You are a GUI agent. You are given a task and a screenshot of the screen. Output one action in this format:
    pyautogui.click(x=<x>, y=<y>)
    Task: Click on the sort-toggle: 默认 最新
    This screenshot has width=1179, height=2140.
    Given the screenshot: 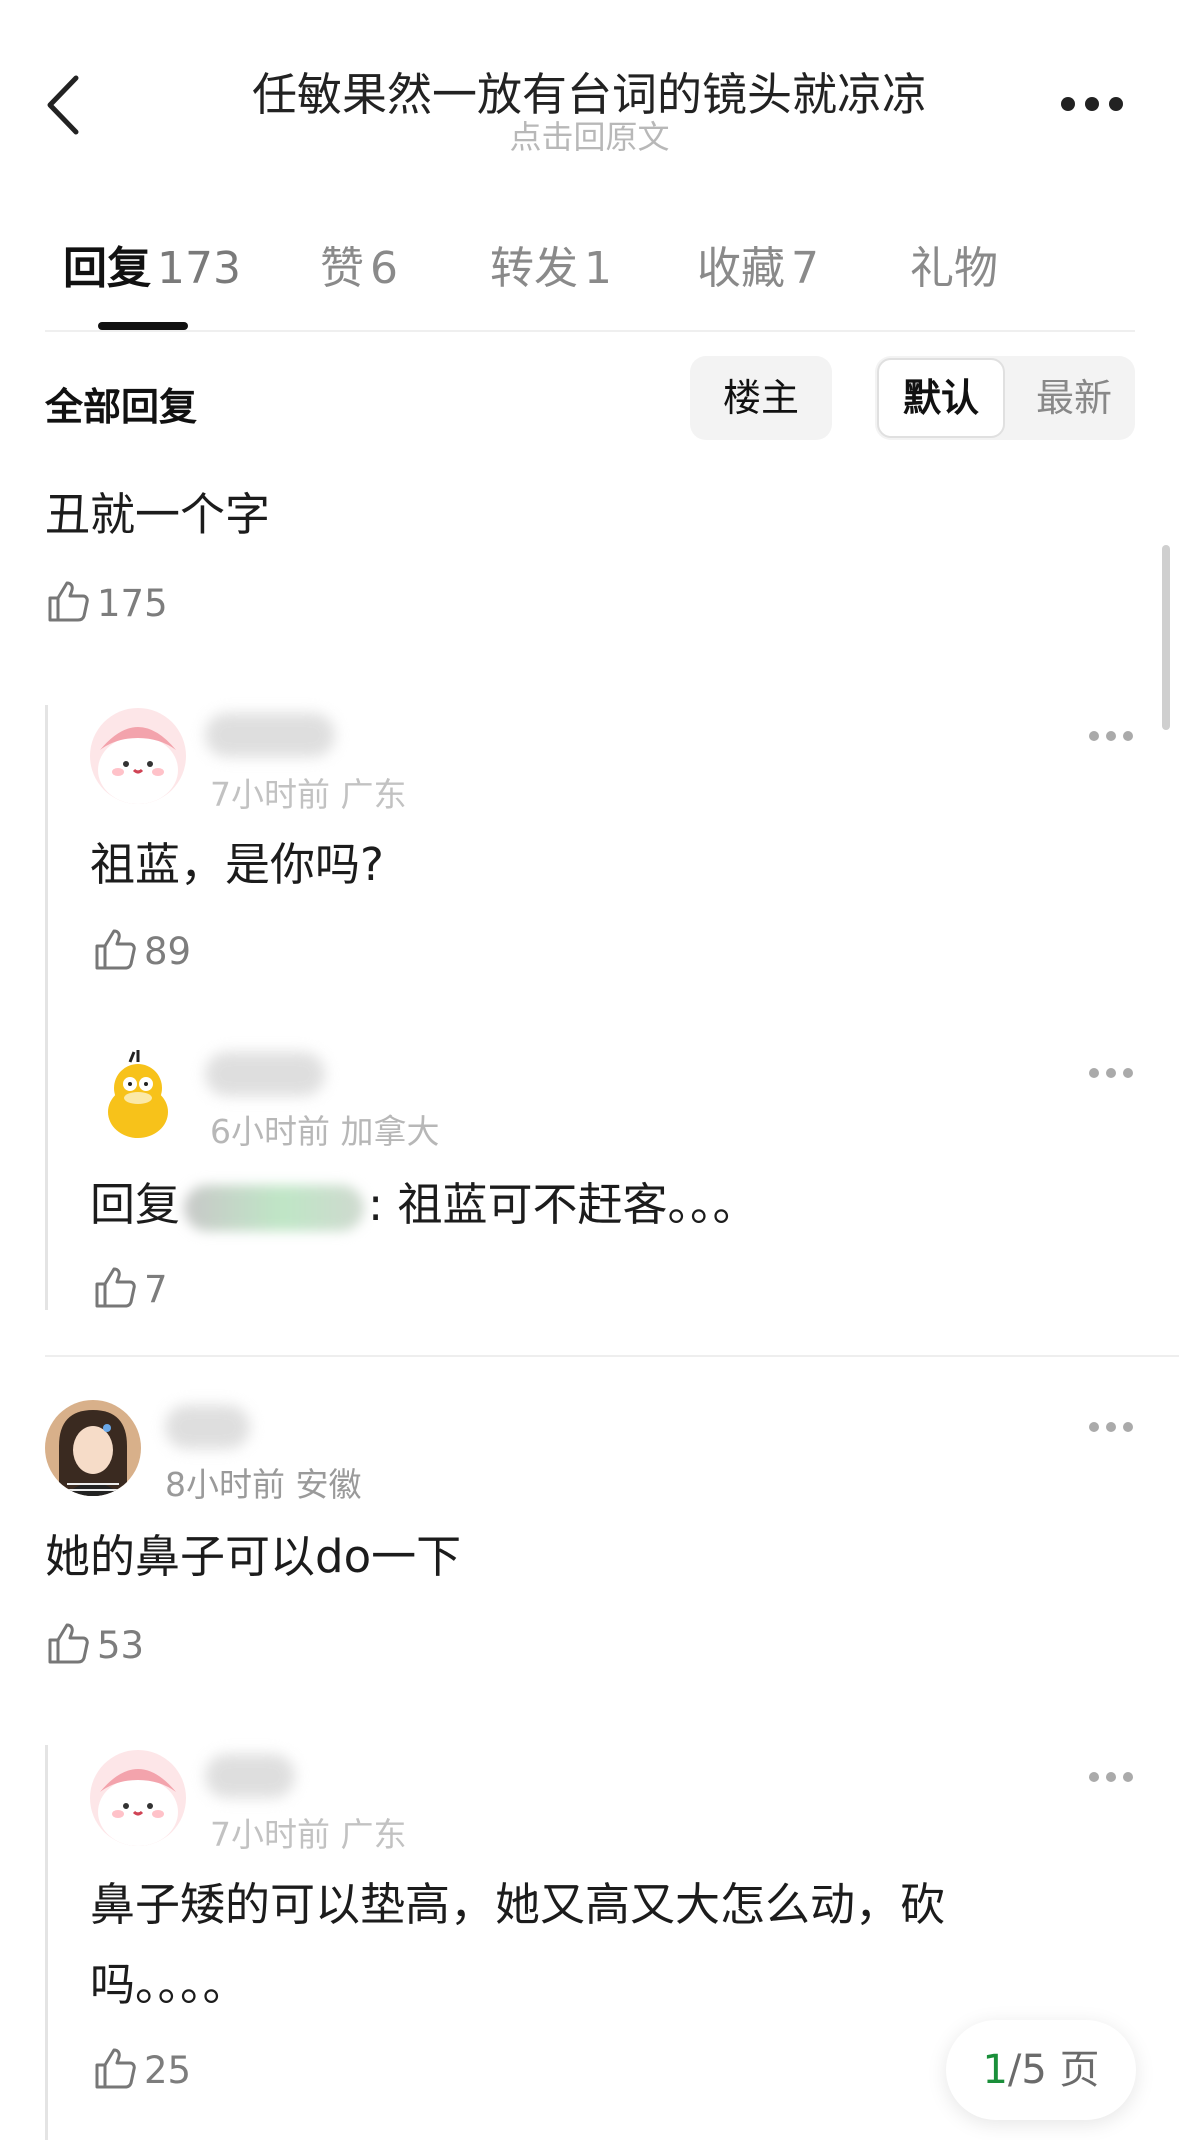 What is the action you would take?
    pyautogui.click(x=1005, y=398)
    